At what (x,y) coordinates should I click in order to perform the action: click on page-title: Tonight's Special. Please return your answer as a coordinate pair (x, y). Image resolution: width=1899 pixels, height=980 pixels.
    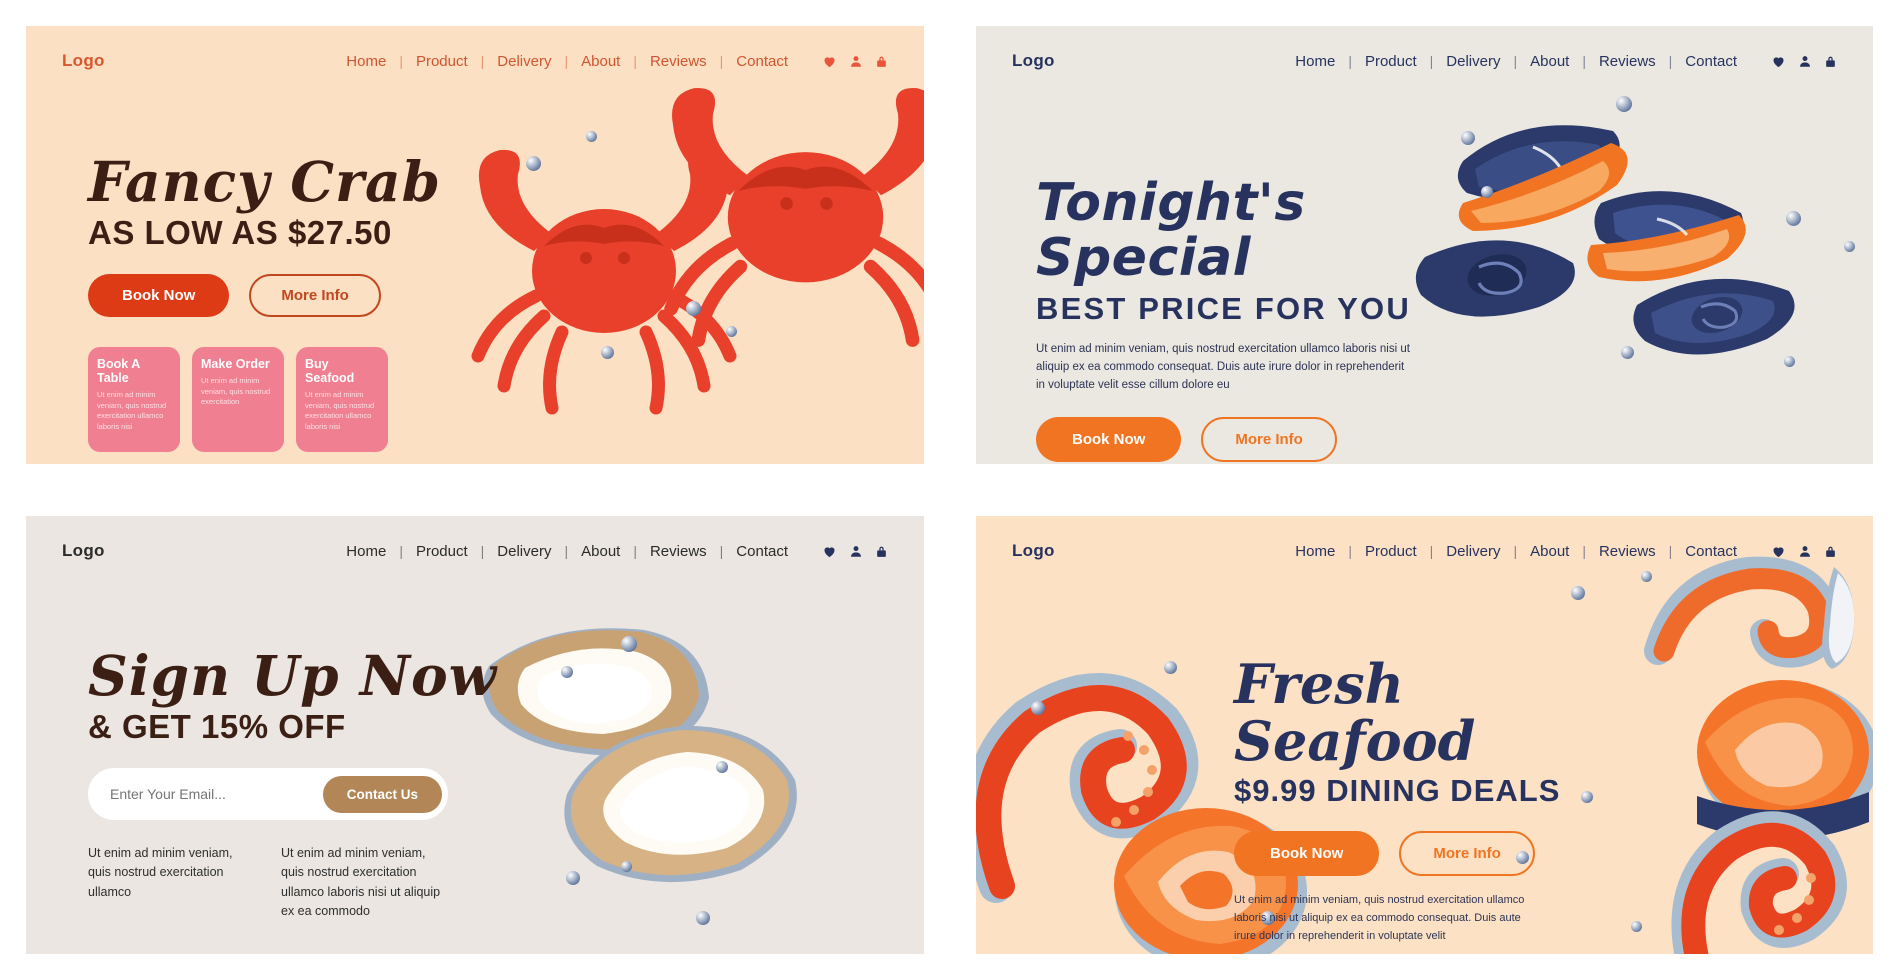
    Looking at the image, I should click on (1171, 230).